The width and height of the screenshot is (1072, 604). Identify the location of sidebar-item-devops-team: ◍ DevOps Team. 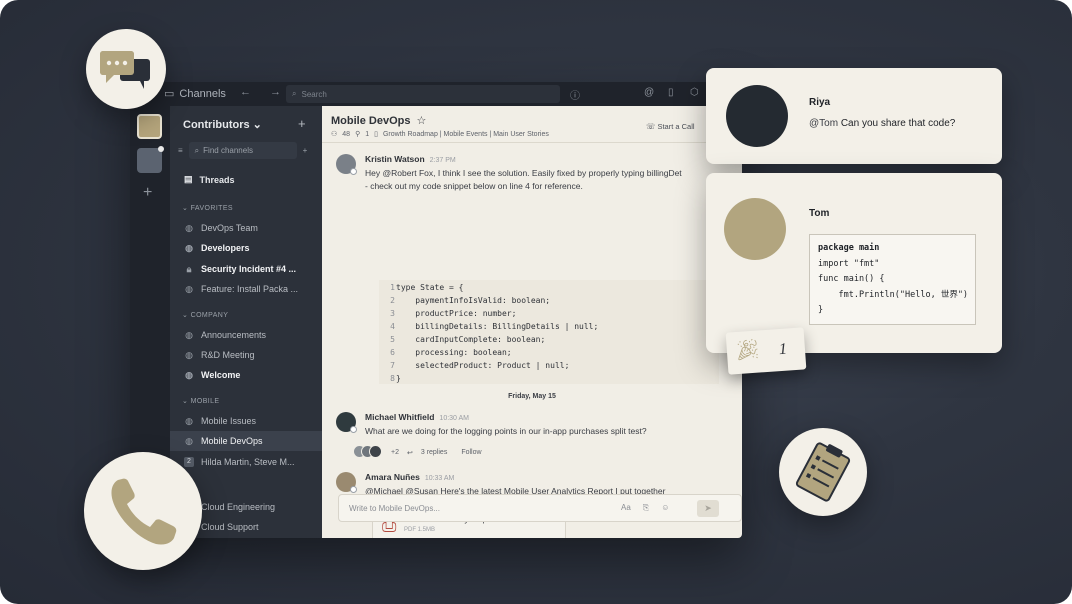
(246, 228).